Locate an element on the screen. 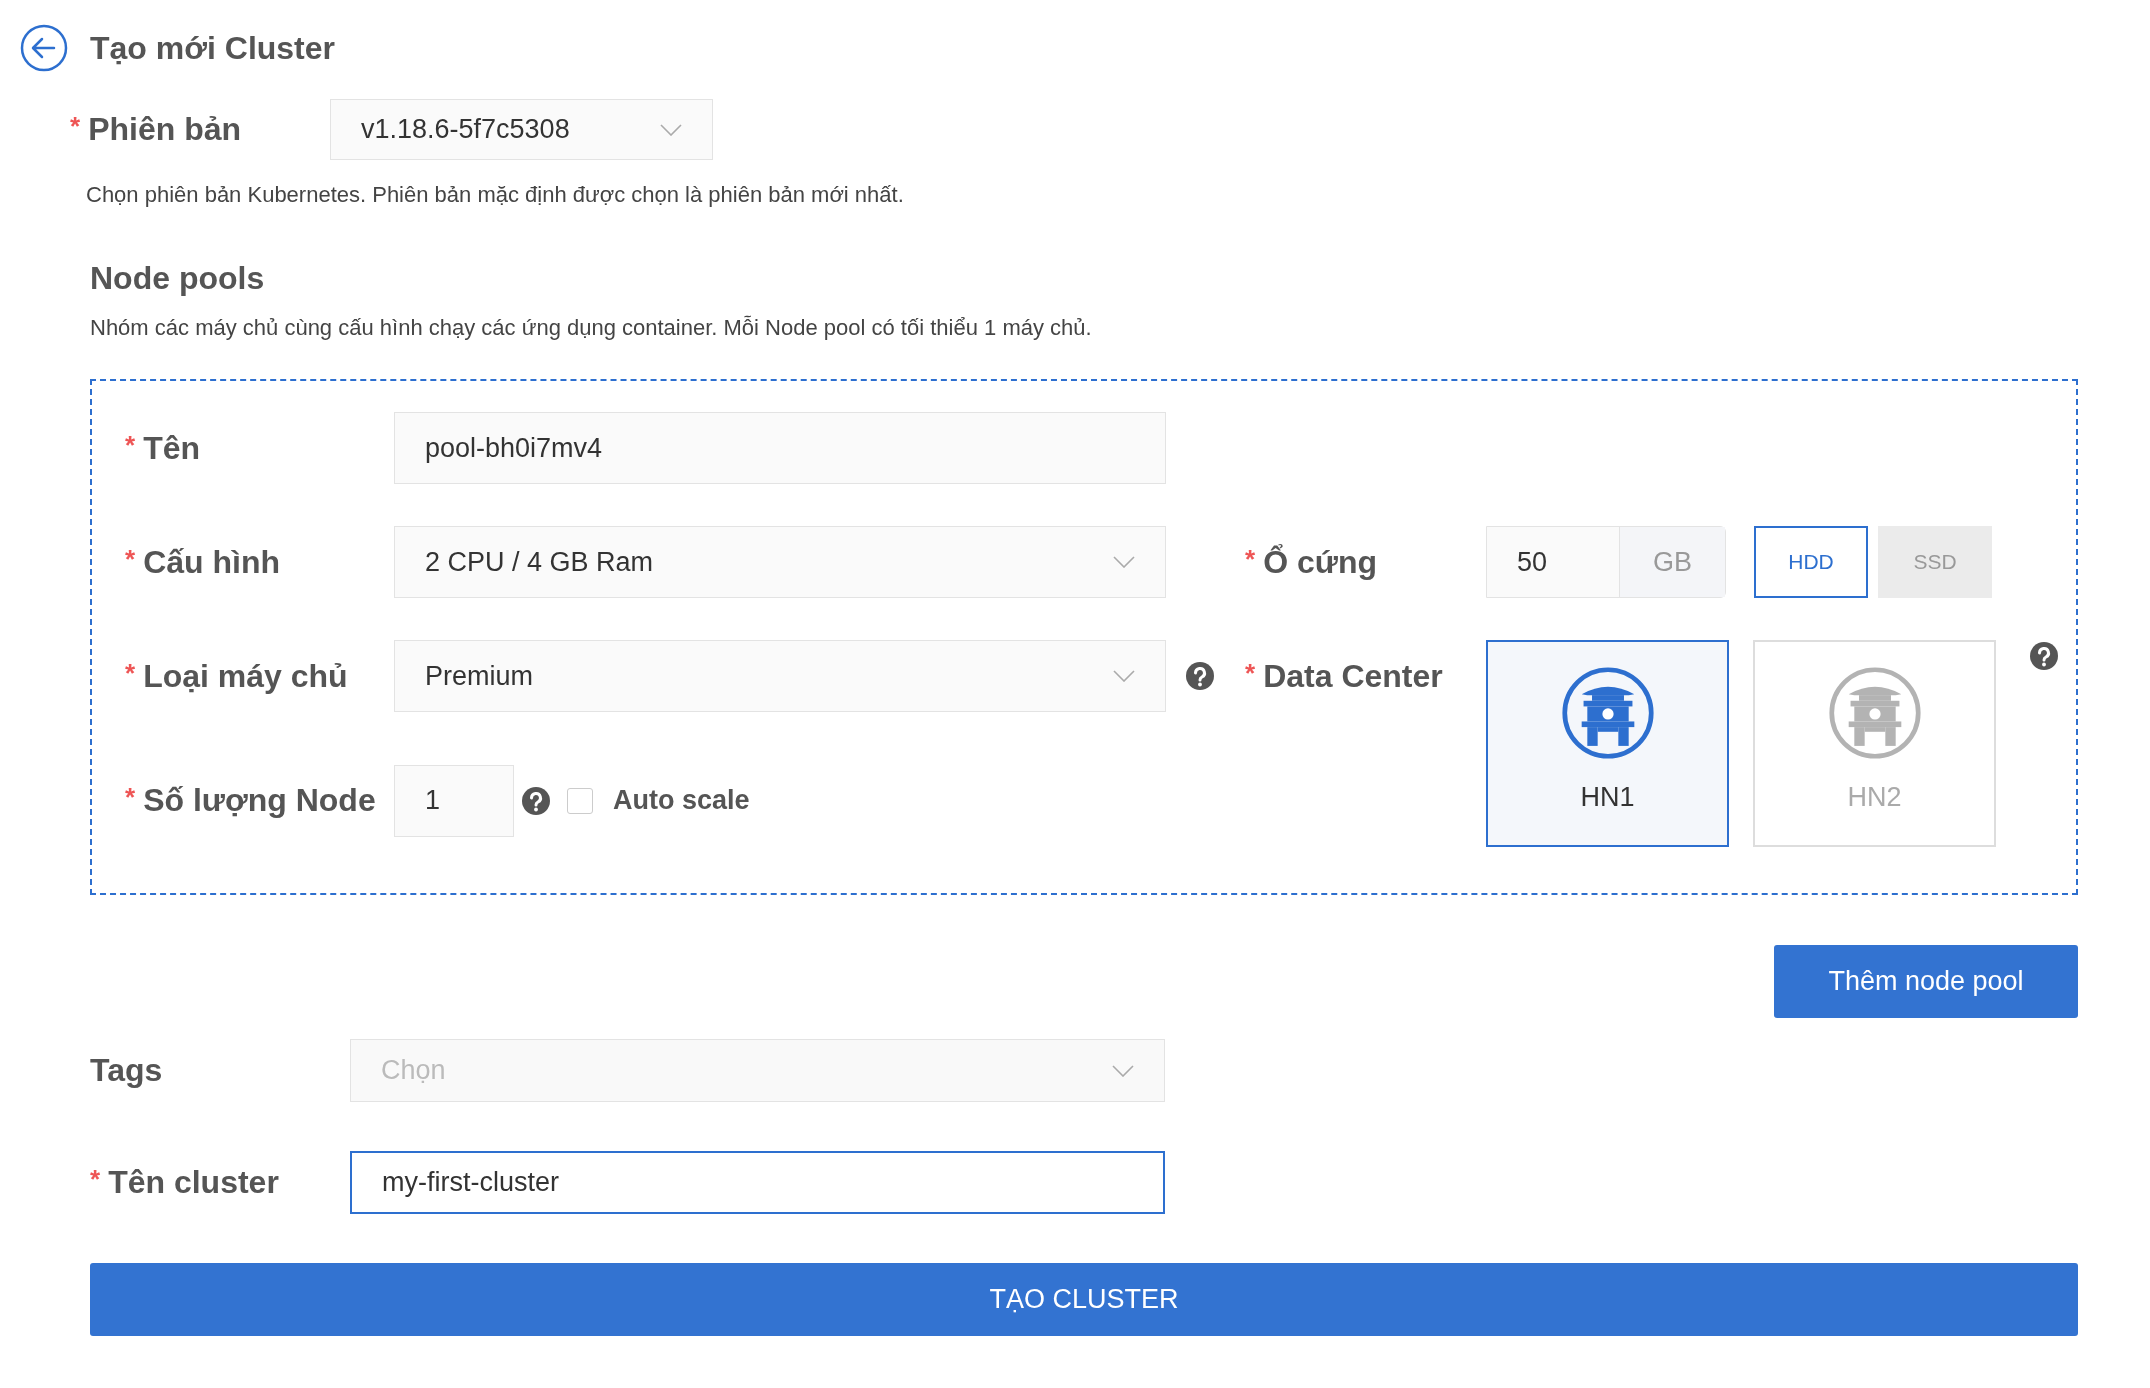  section-description: Nhóm các máy chủ cùng cấu hình chạy các ứng dụng container. Mỗi Node pool có tối thiểu 1 máy chủ. is located at coordinates (591, 328).